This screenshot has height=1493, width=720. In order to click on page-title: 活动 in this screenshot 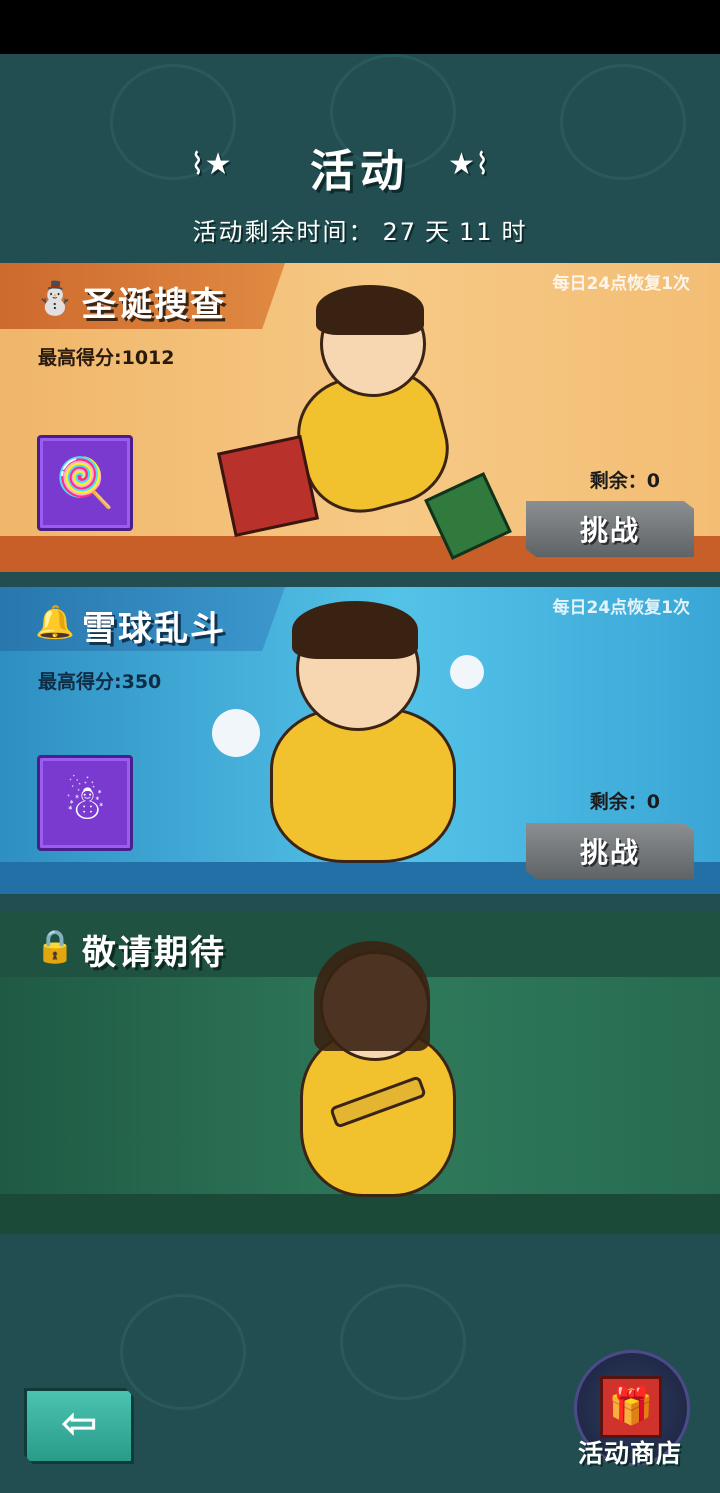, I will do `click(360, 171)`.